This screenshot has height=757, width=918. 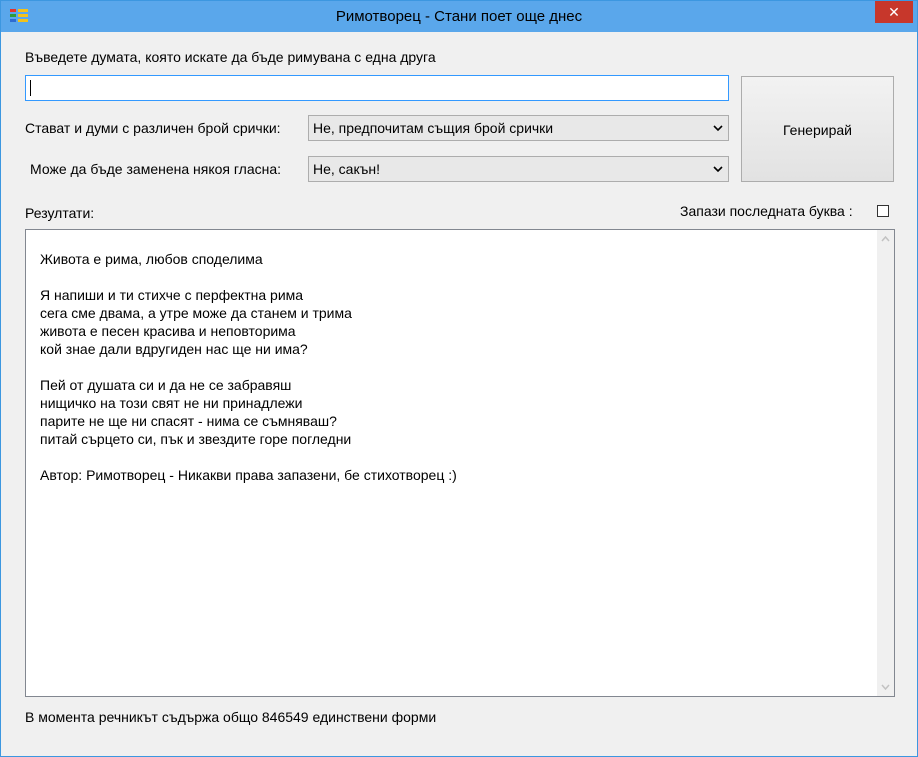 I want to click on scroll-down-icon, so click(x=885, y=687).